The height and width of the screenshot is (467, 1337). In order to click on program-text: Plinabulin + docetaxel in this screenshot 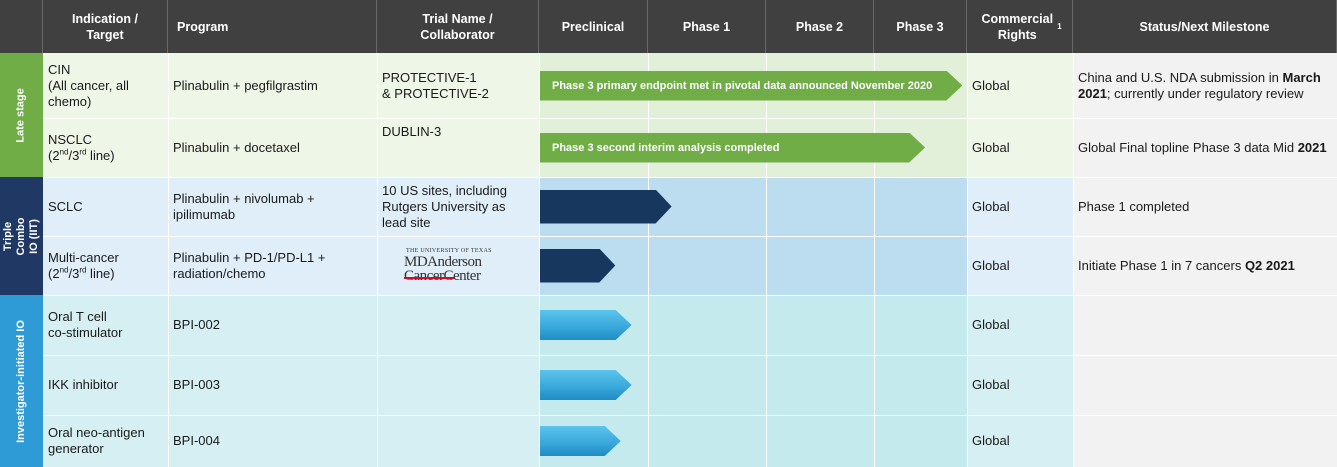, I will do `click(236, 147)`.